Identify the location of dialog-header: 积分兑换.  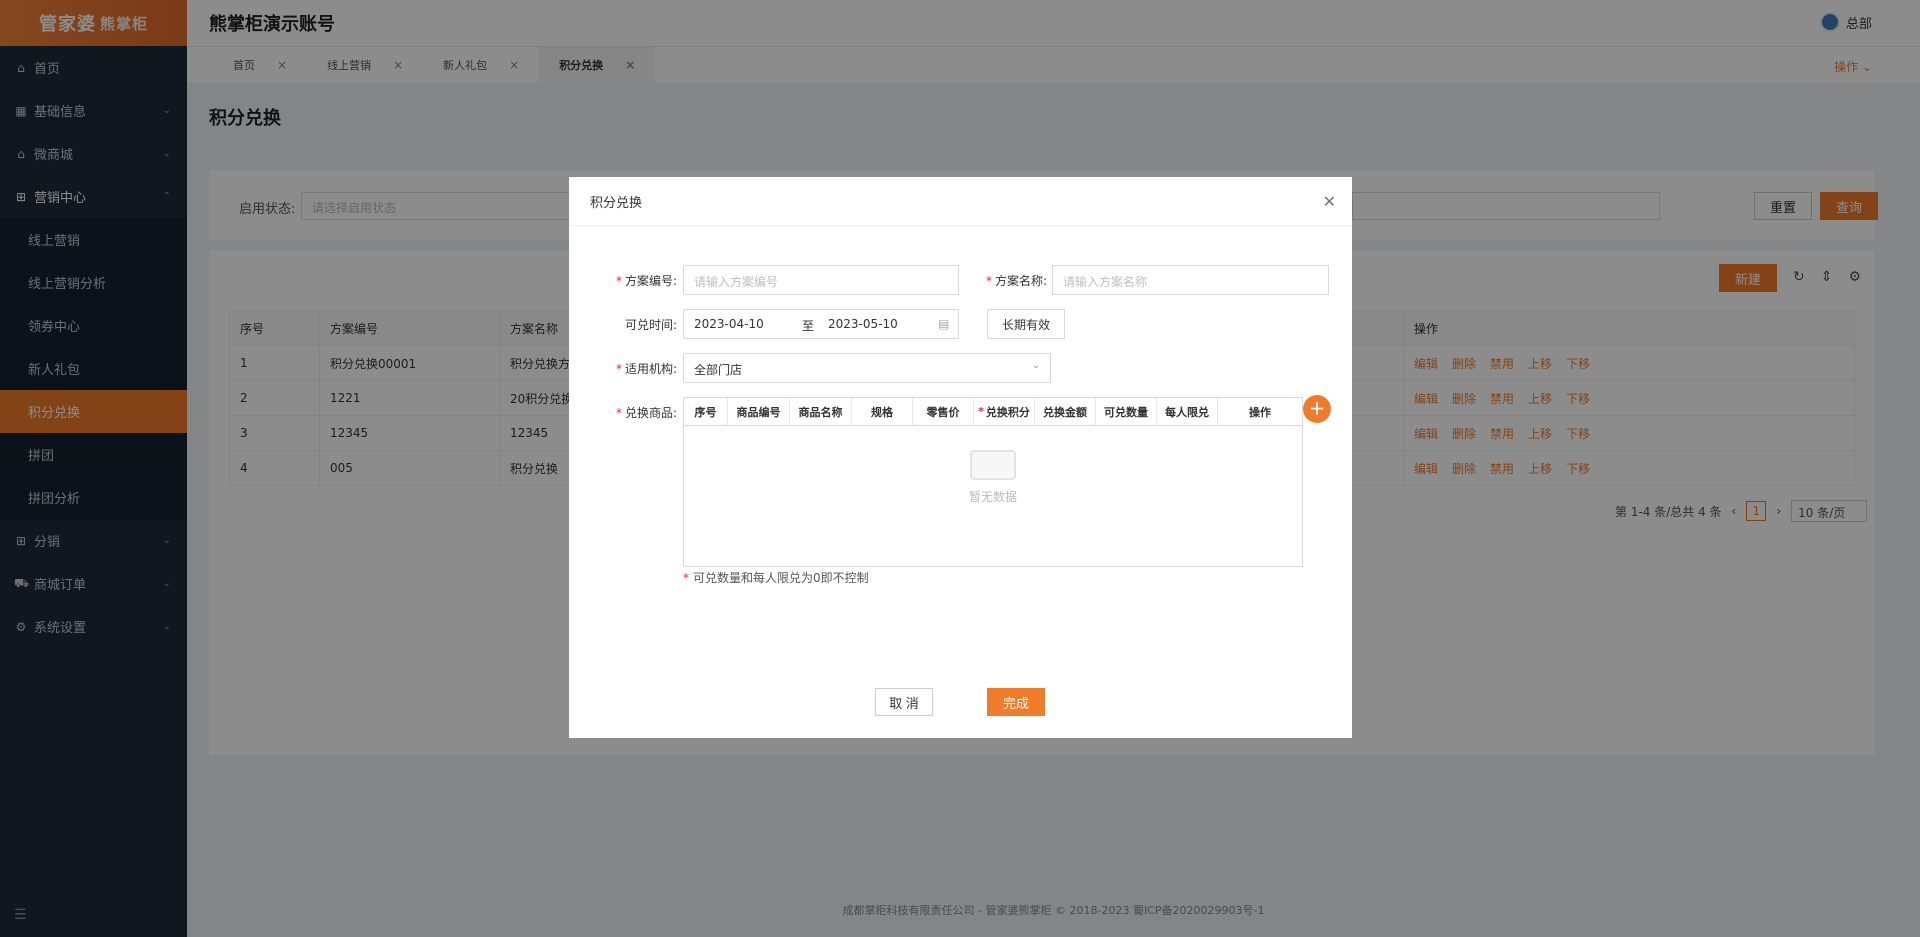
(960, 201).